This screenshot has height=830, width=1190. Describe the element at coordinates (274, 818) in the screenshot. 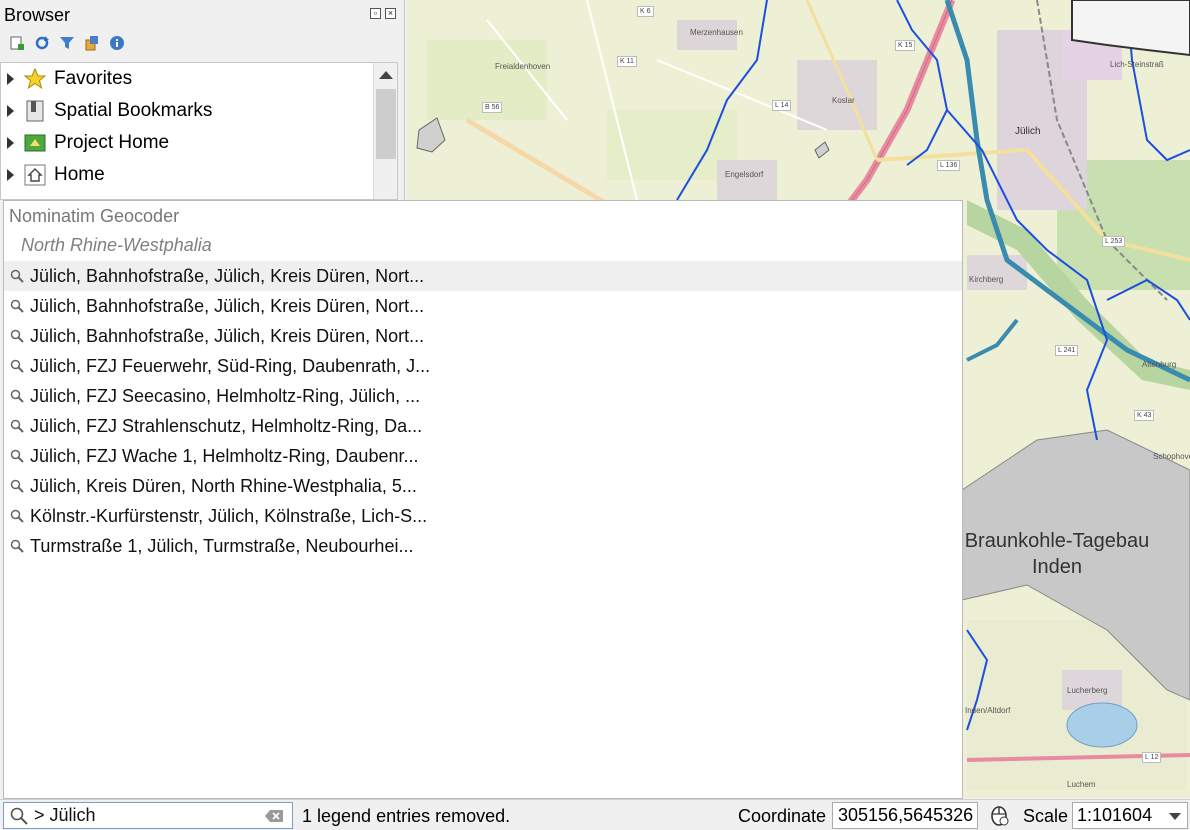

I see `clear-icon` at that location.